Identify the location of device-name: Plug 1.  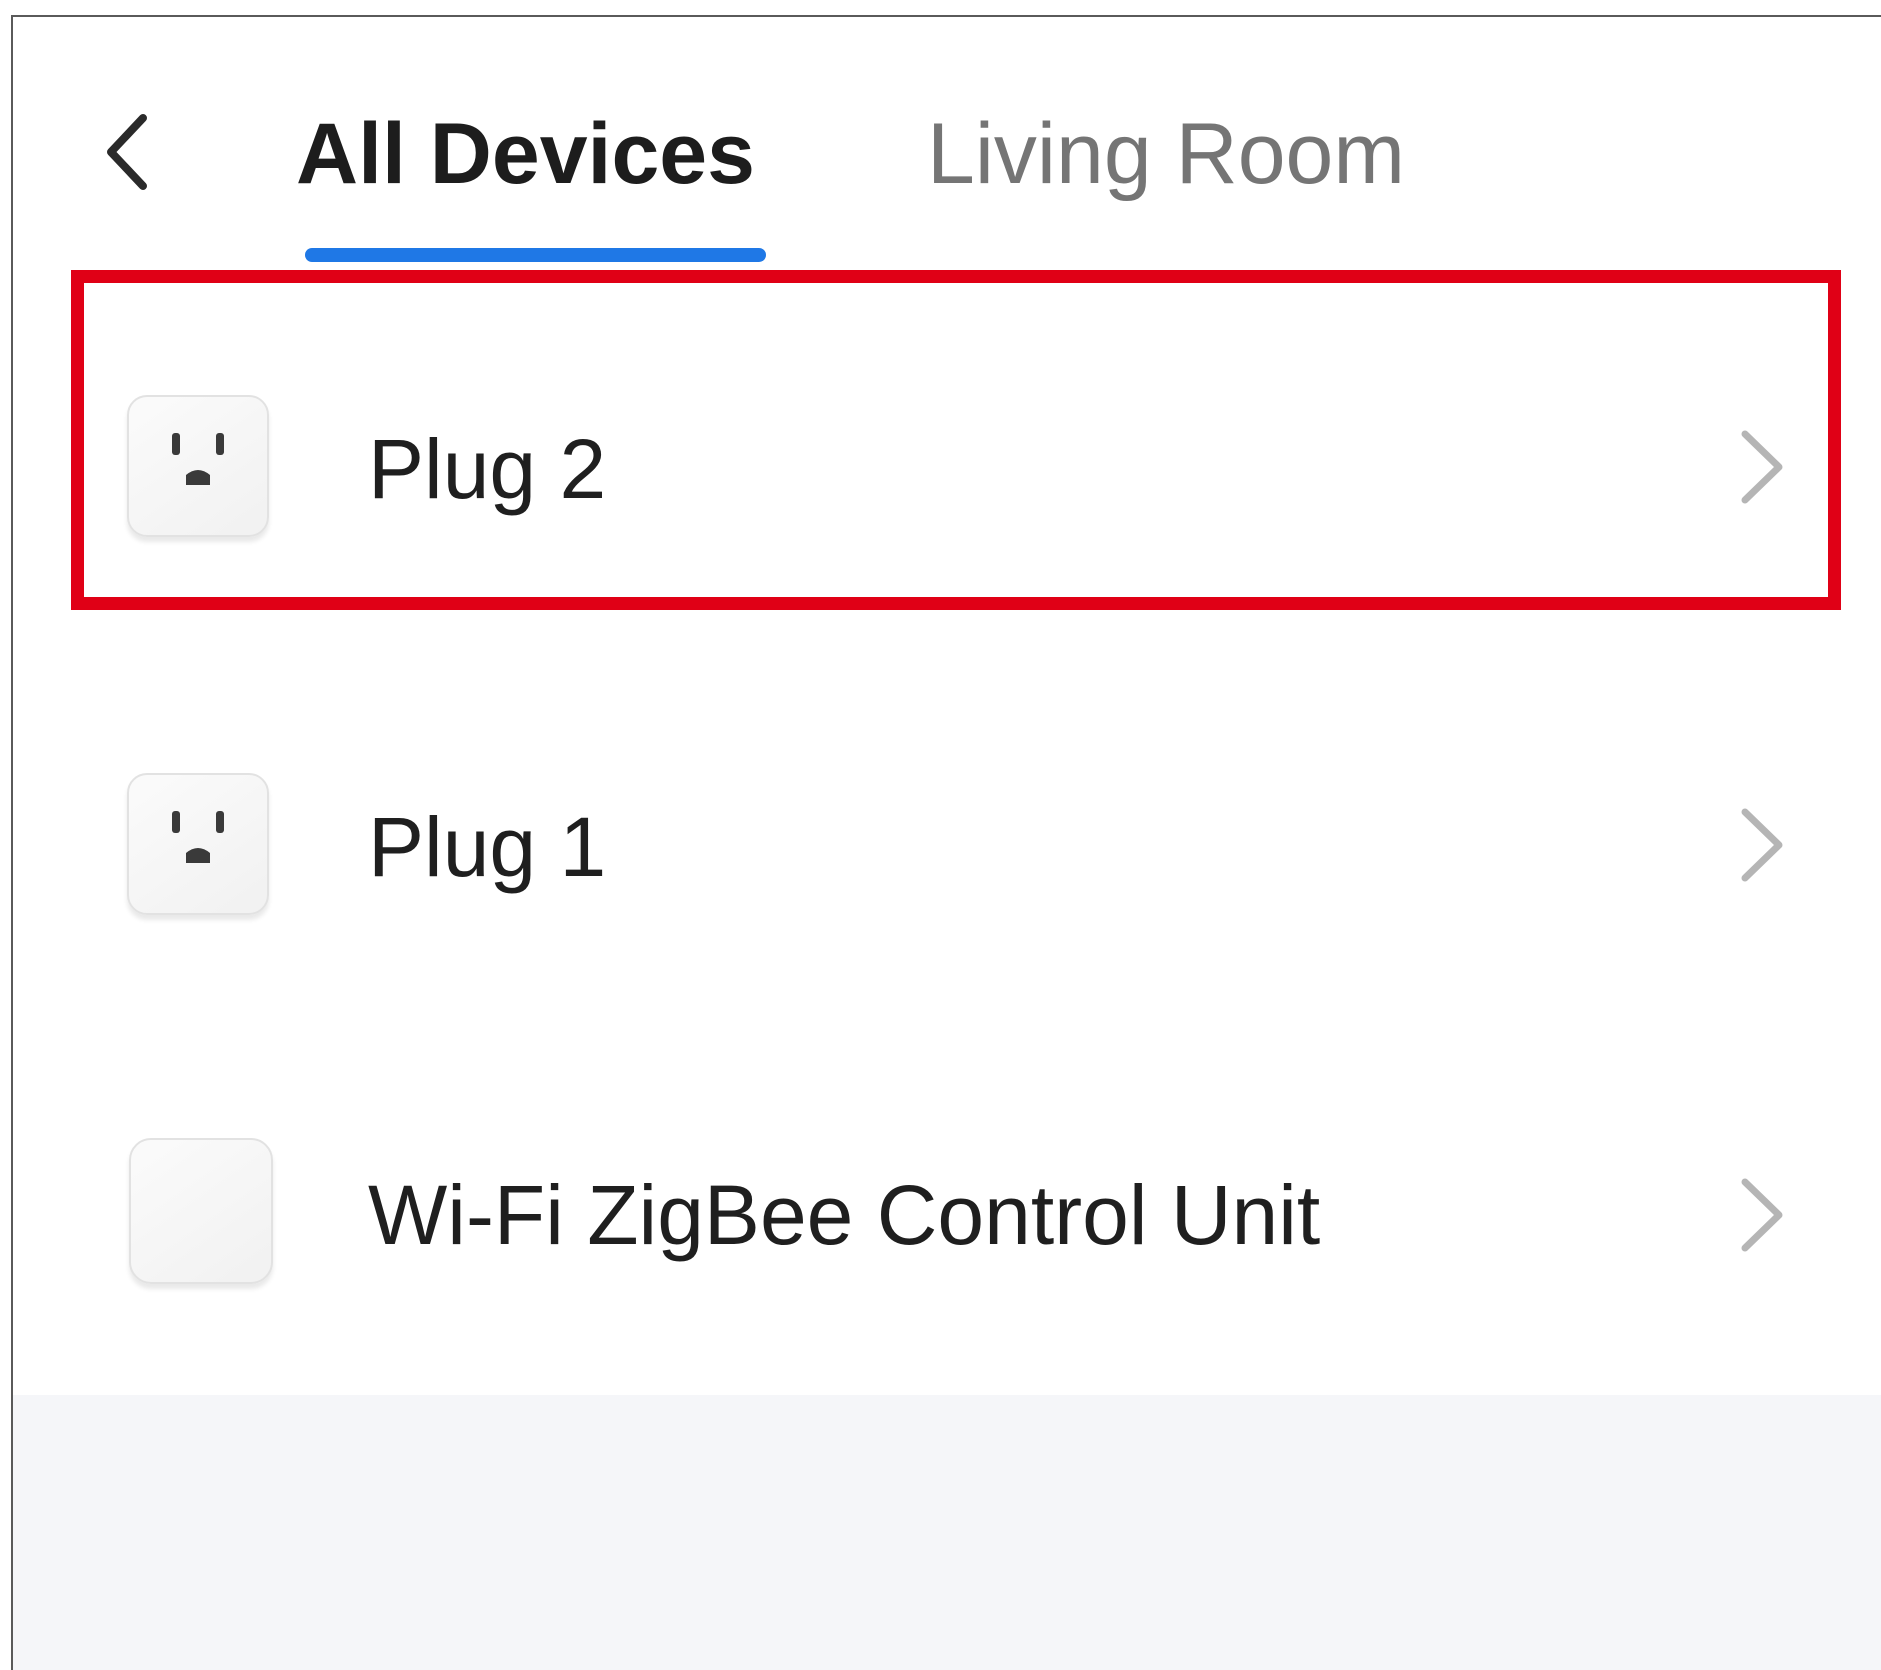
(487, 847).